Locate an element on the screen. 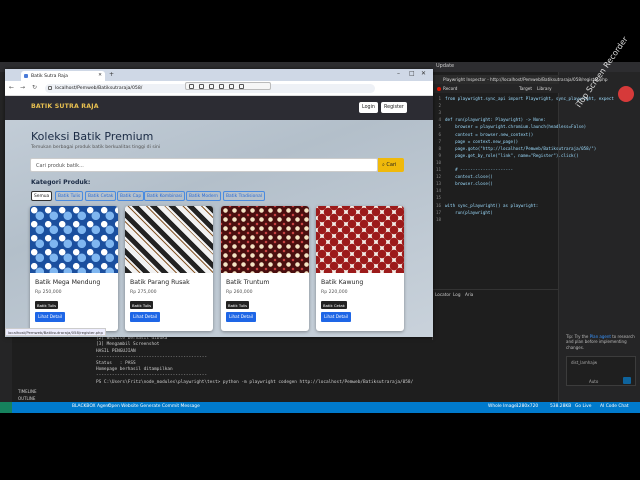 The image size is (640, 480). browser-tab: Batik Sutra Raja ✕ is located at coordinates (63, 76).